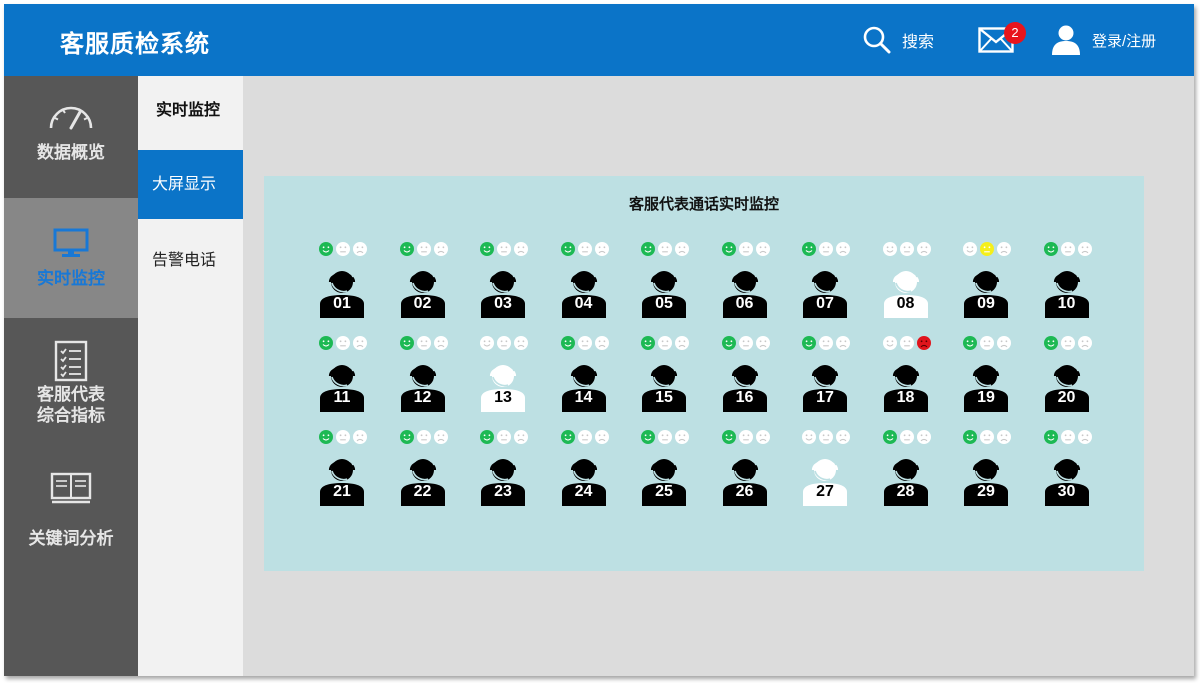  What do you see at coordinates (1002, 40) in the screenshot?
I see `messages-button: 2` at bounding box center [1002, 40].